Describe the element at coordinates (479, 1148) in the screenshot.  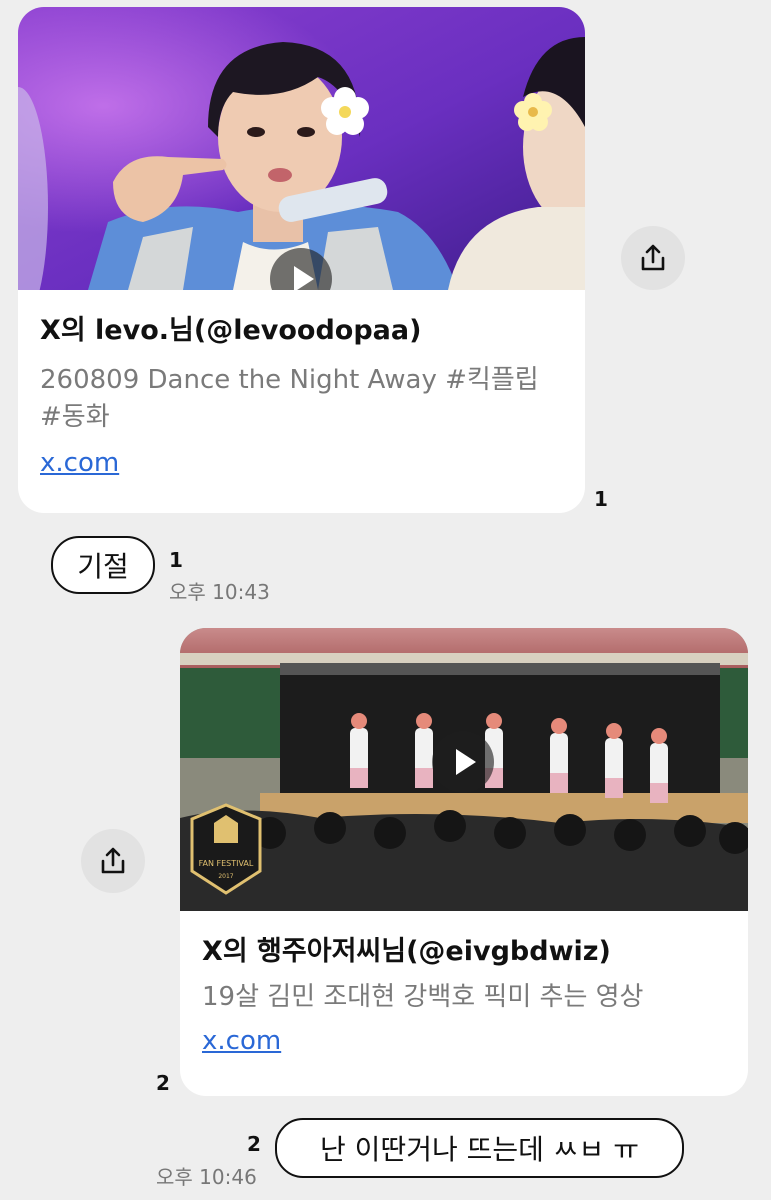
I see `message-bubble: 난 이딴거나 뜨는데 ㅆㅂ ㅠ` at that location.